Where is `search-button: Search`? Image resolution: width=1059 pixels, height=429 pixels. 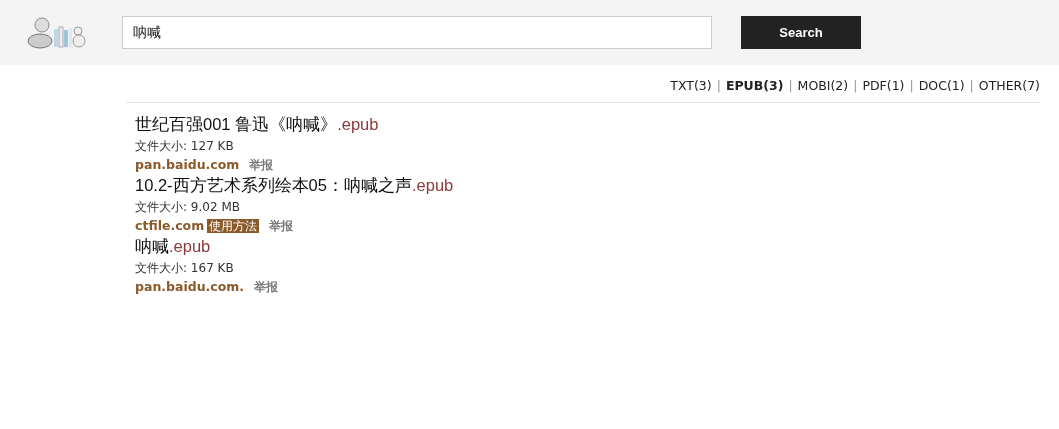
search-button: Search is located at coordinates (801, 32).